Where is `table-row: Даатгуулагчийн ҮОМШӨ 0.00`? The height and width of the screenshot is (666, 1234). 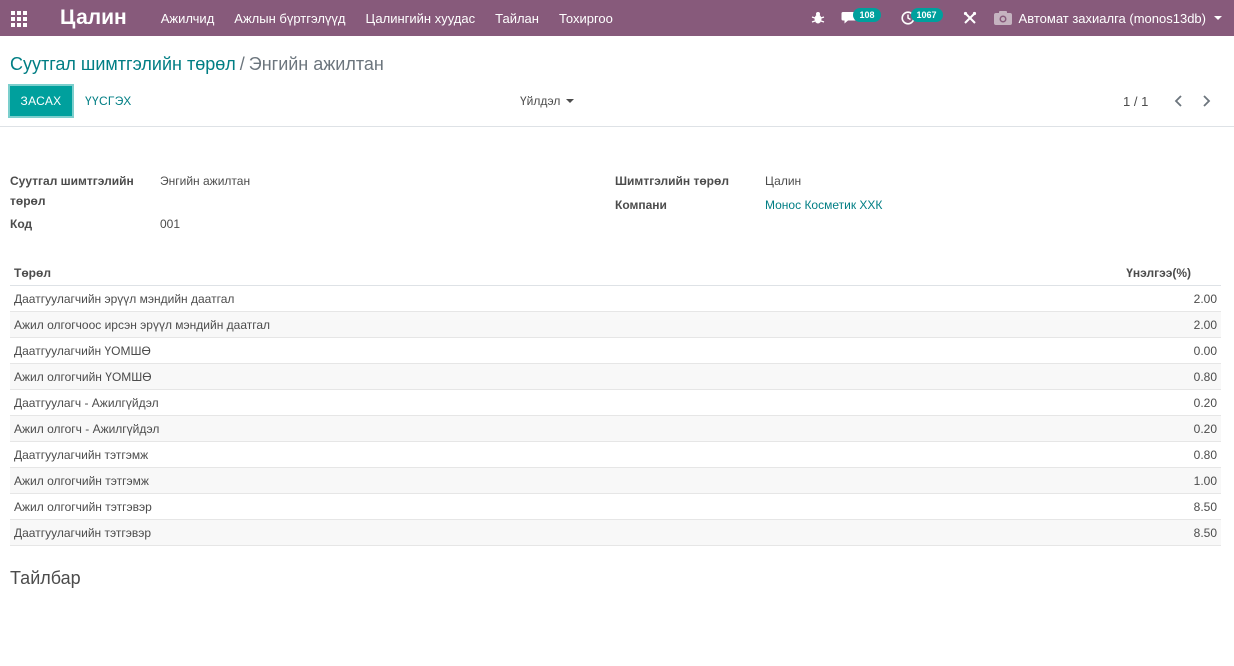
table-row: Даатгуулагчийн ҮОМШӨ 0.00 is located at coordinates (615, 351).